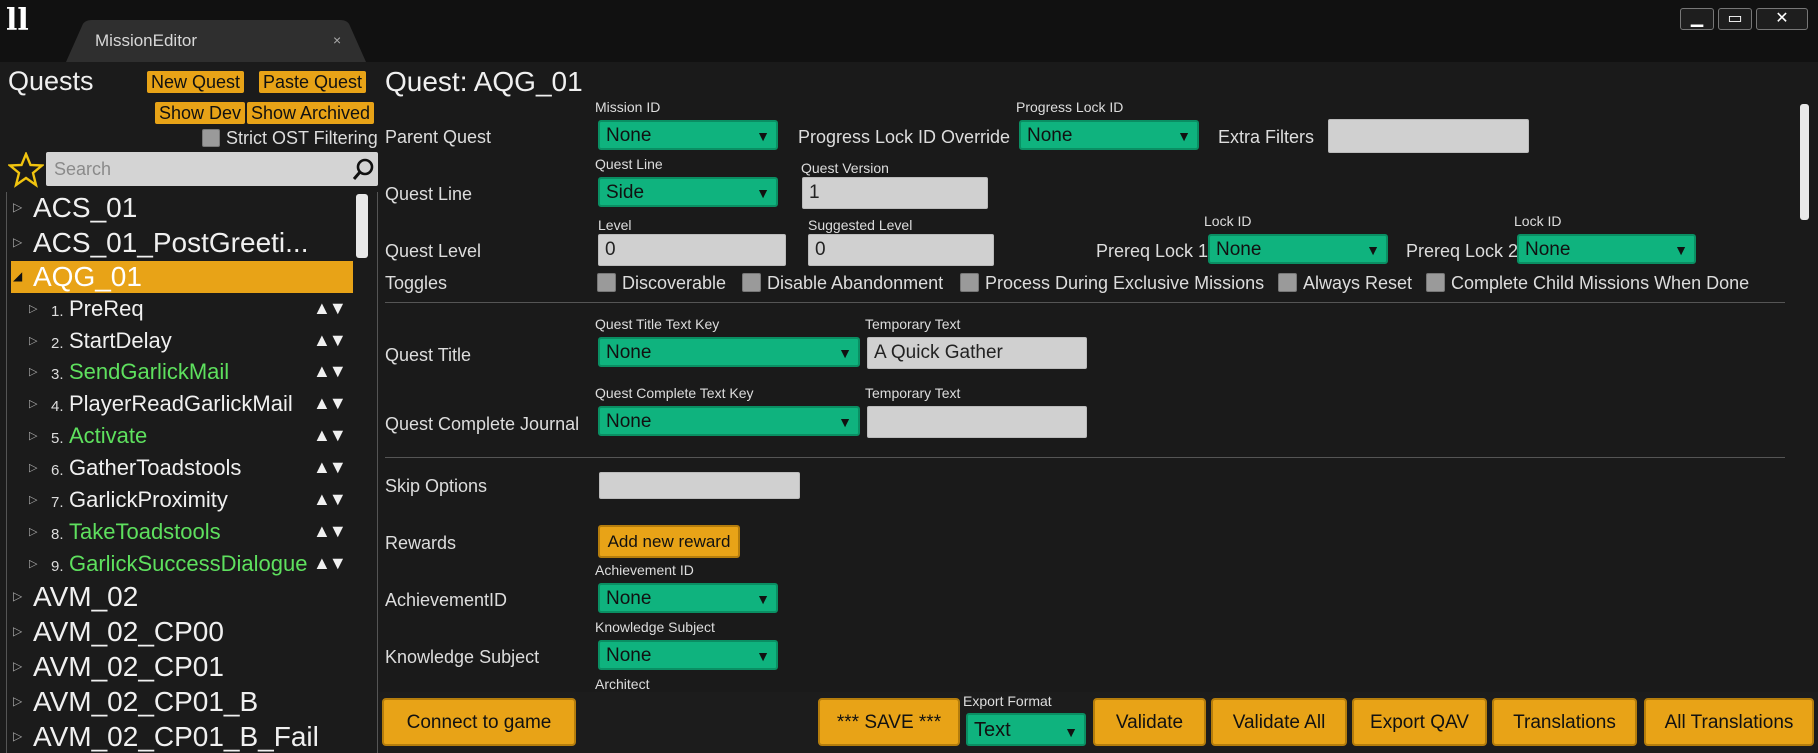  I want to click on dropdown-value: None, so click(1548, 249).